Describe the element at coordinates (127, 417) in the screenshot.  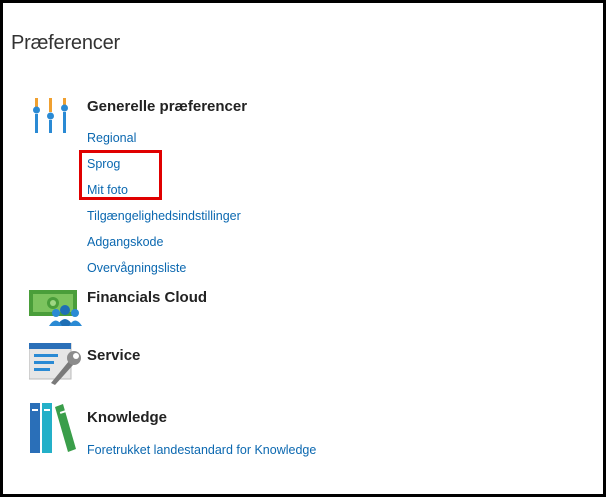
I see `section-title-knowledge: Knowledge` at that location.